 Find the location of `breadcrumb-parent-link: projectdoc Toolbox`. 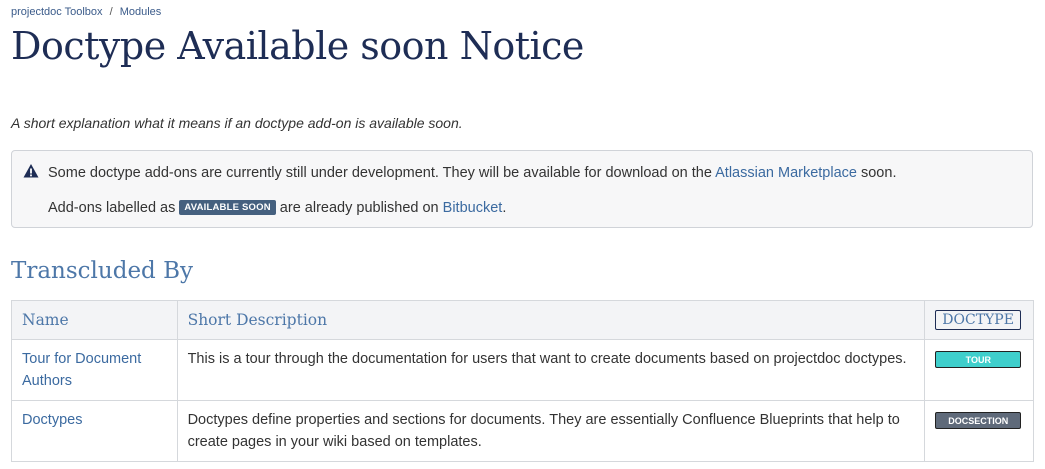

breadcrumb-parent-link: projectdoc Toolbox is located at coordinates (57, 12).